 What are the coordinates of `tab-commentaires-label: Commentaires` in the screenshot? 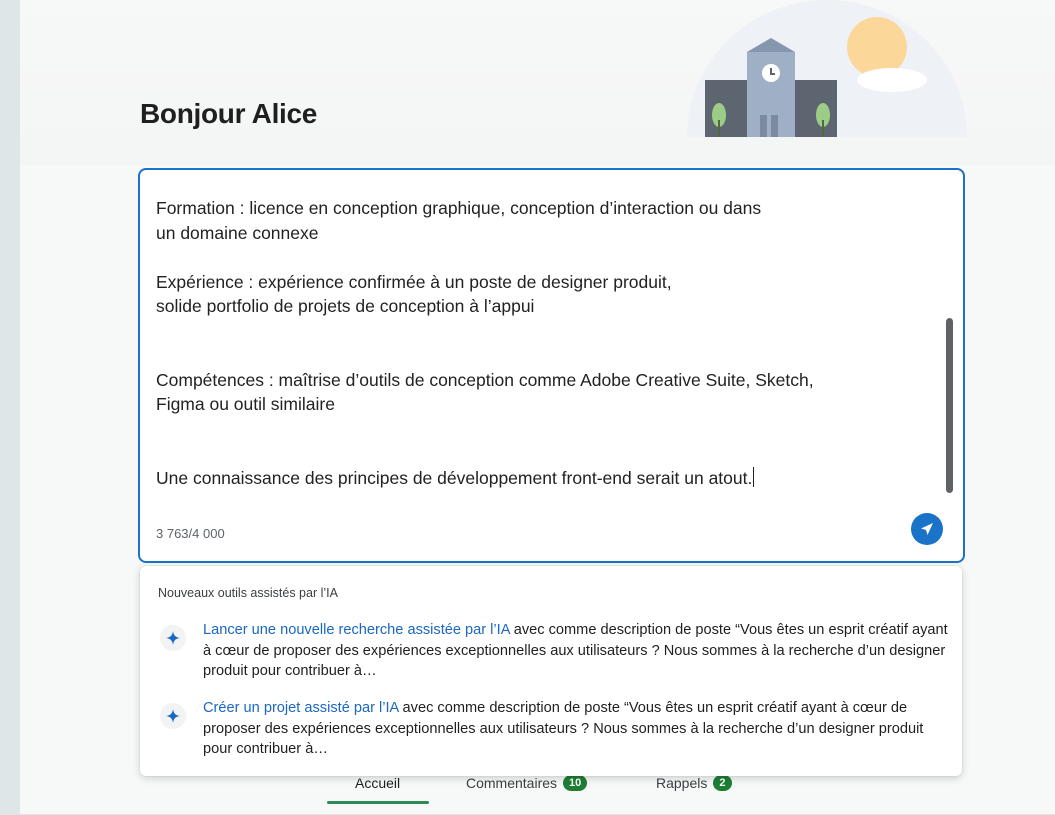 It's located at (512, 783).